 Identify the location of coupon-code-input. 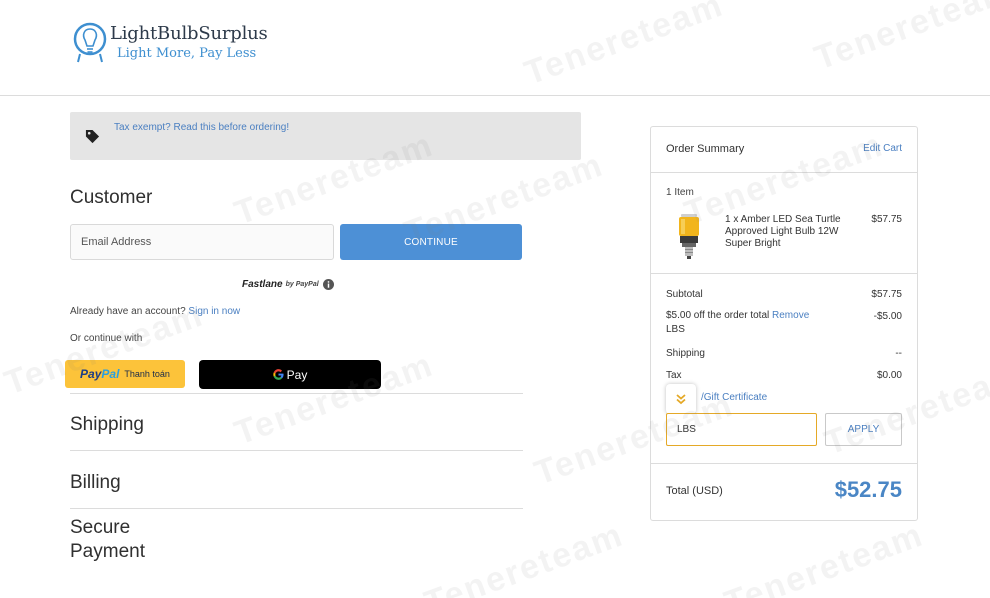
(741, 429).